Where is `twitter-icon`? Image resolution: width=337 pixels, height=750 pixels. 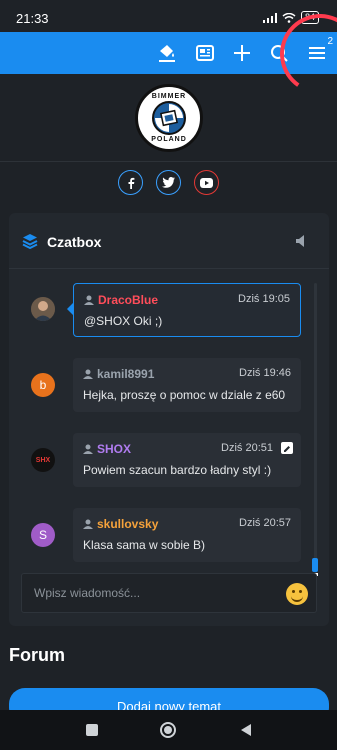
twitter-icon is located at coordinates (168, 182).